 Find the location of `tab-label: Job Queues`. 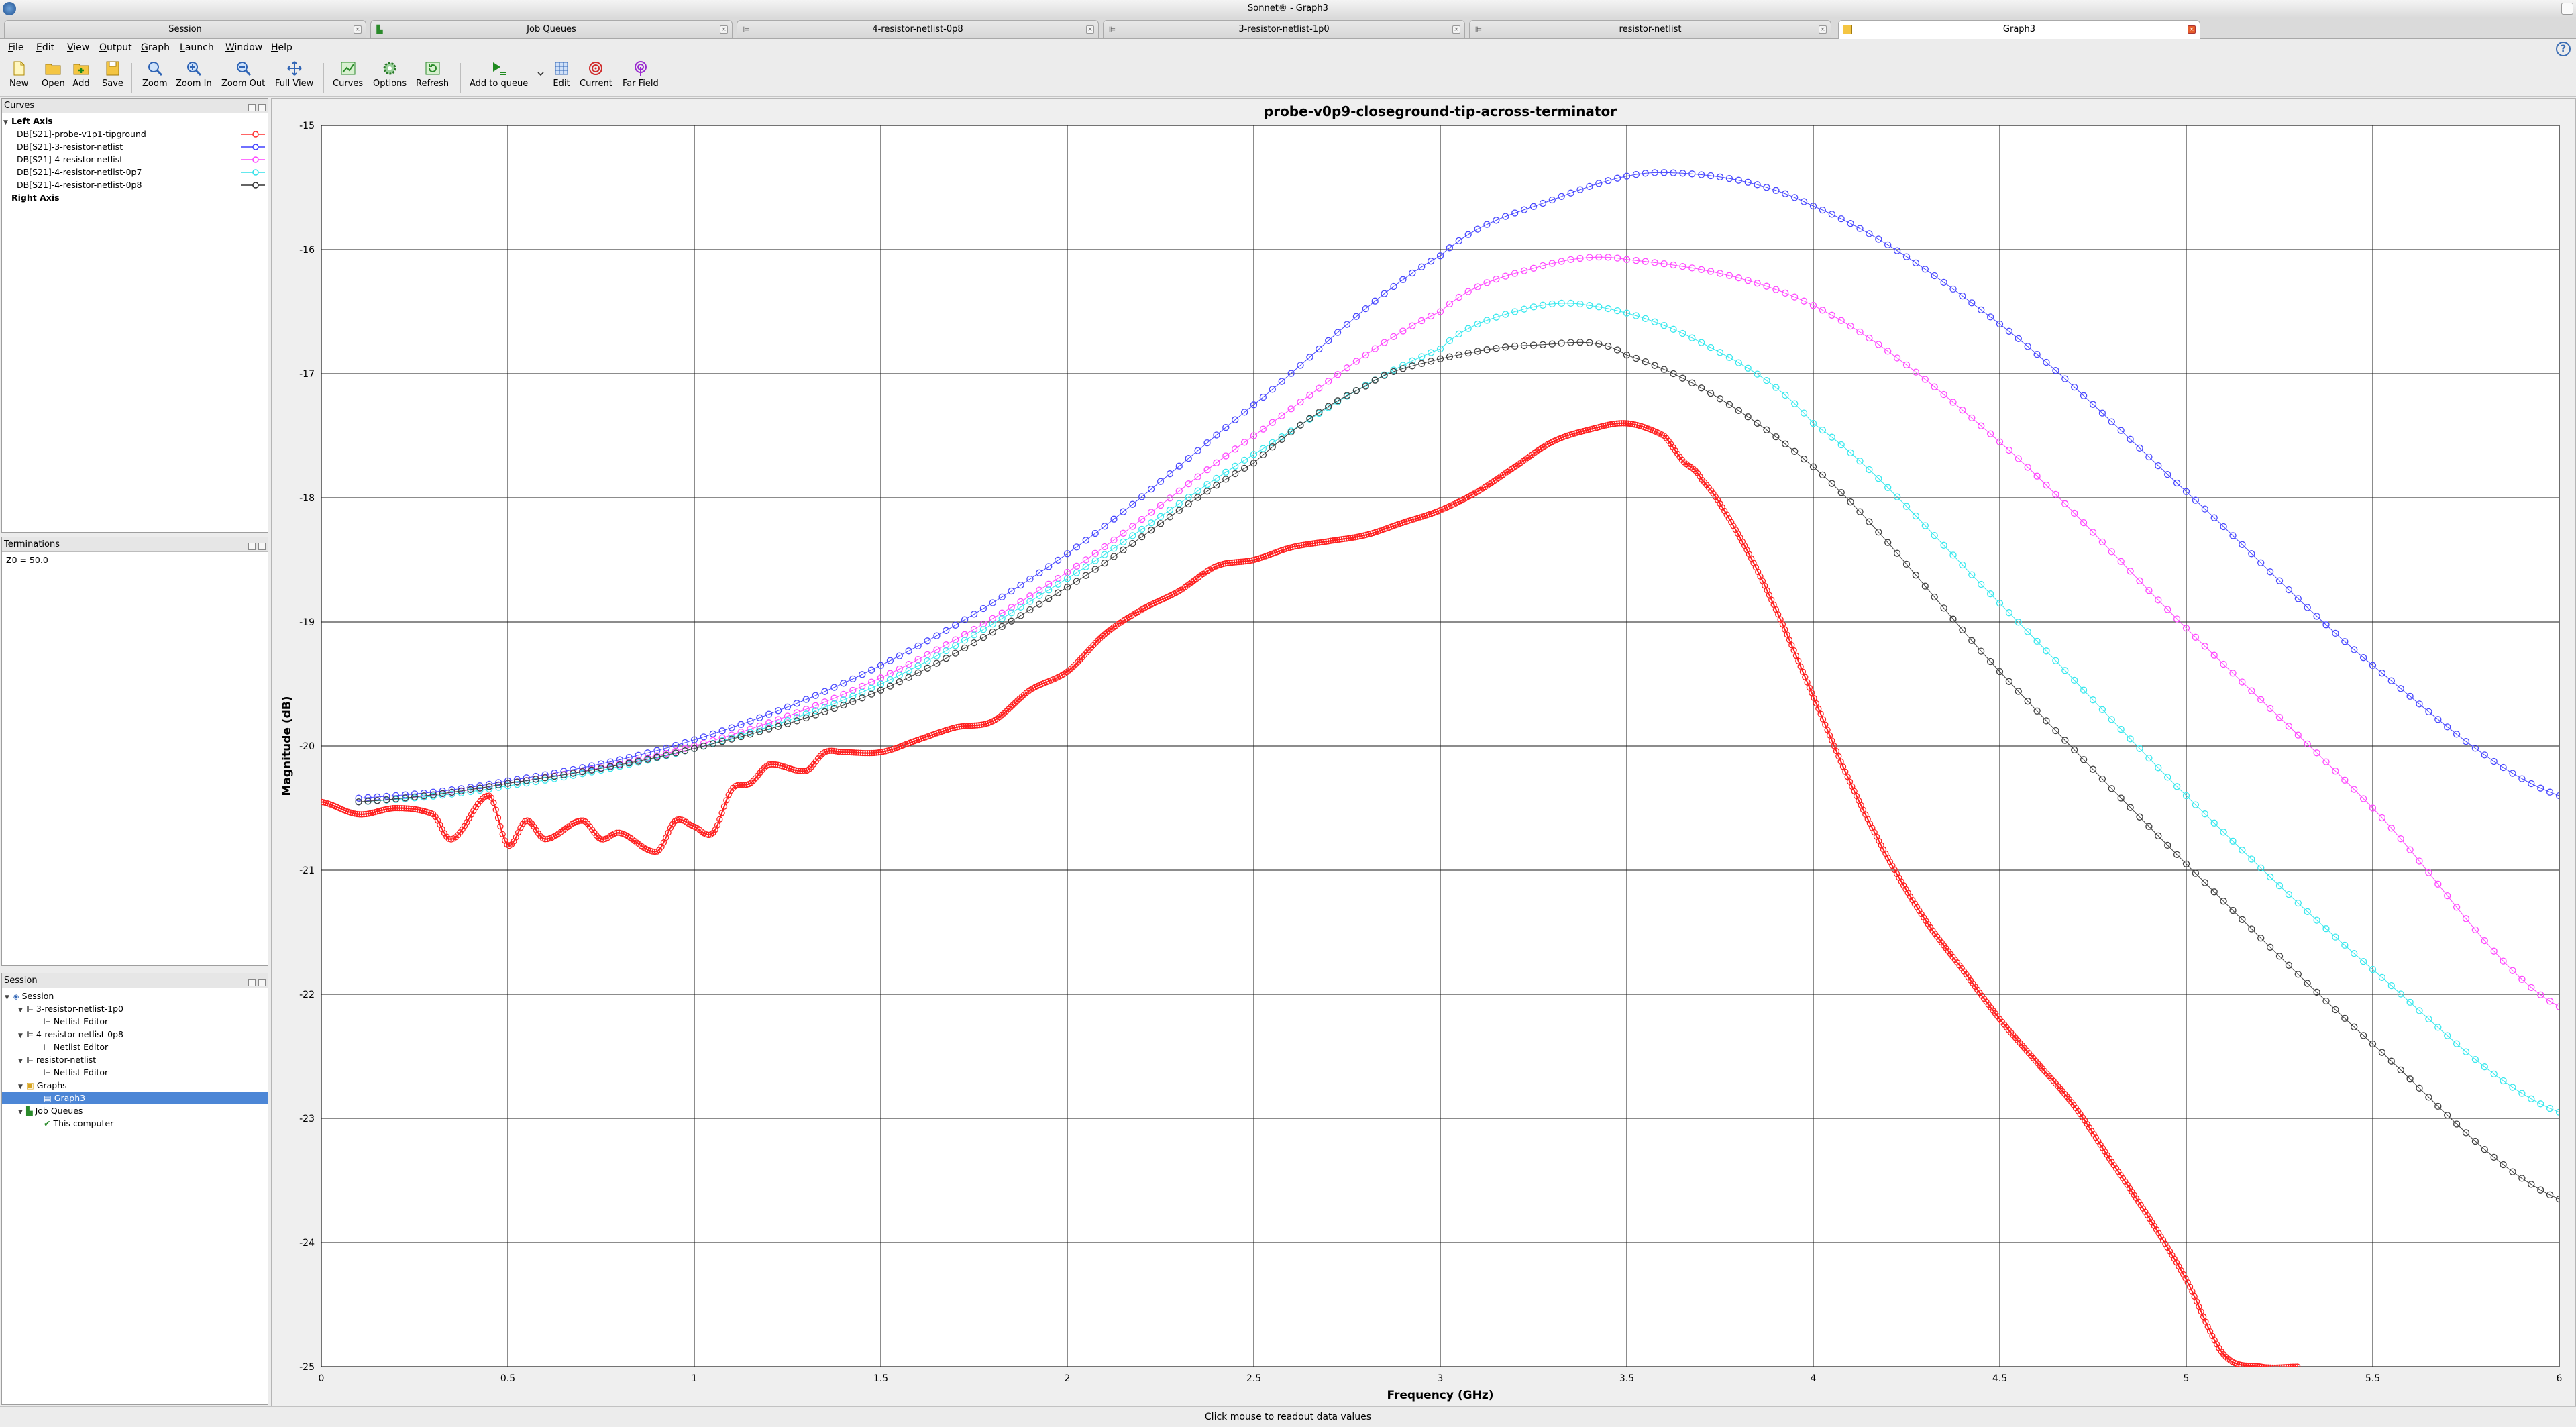

tab-label: Job Queues is located at coordinates (551, 29).